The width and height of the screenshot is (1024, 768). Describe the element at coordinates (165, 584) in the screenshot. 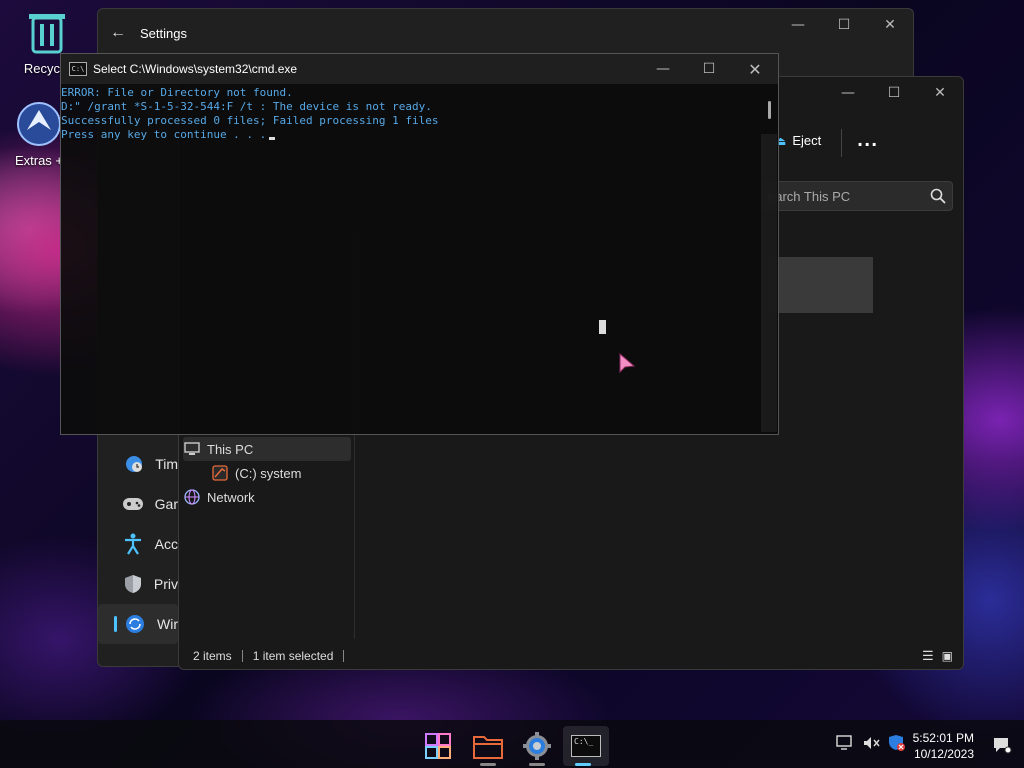

I see `settings-nav-label: Priv` at that location.